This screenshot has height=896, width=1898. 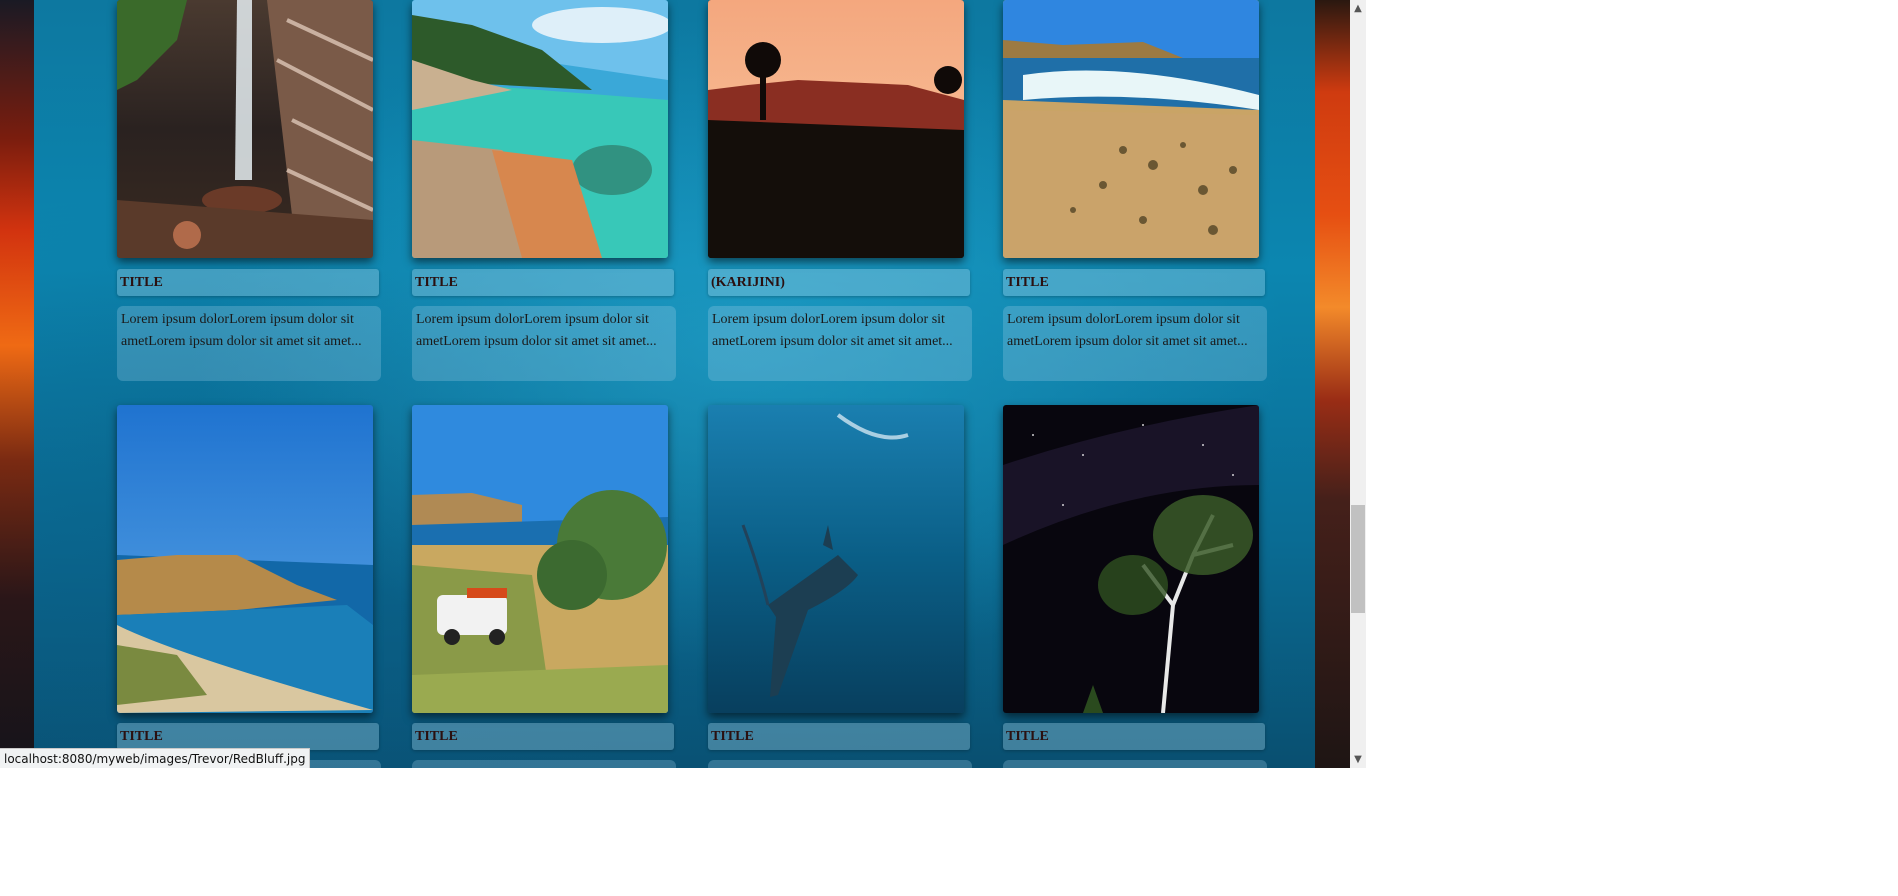 I want to click on photo-turquoise-bay-rocks, so click(x=540, y=129).